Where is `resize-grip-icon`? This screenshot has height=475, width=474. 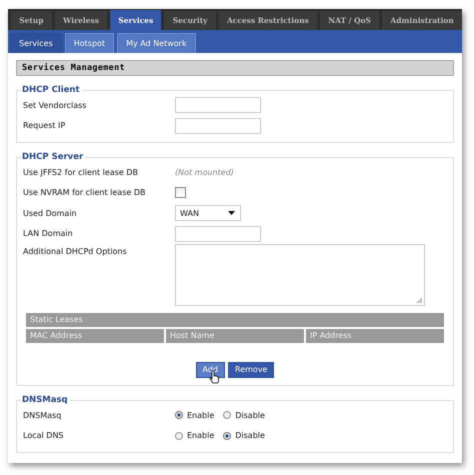
resize-grip-icon is located at coordinates (419, 300).